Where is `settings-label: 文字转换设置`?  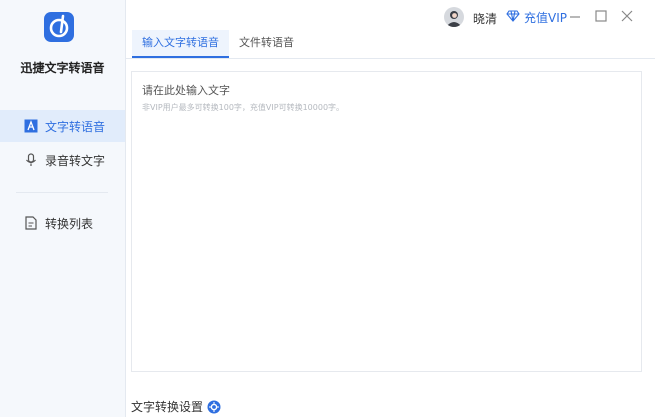
settings-label: 文字转换设置 is located at coordinates (167, 407).